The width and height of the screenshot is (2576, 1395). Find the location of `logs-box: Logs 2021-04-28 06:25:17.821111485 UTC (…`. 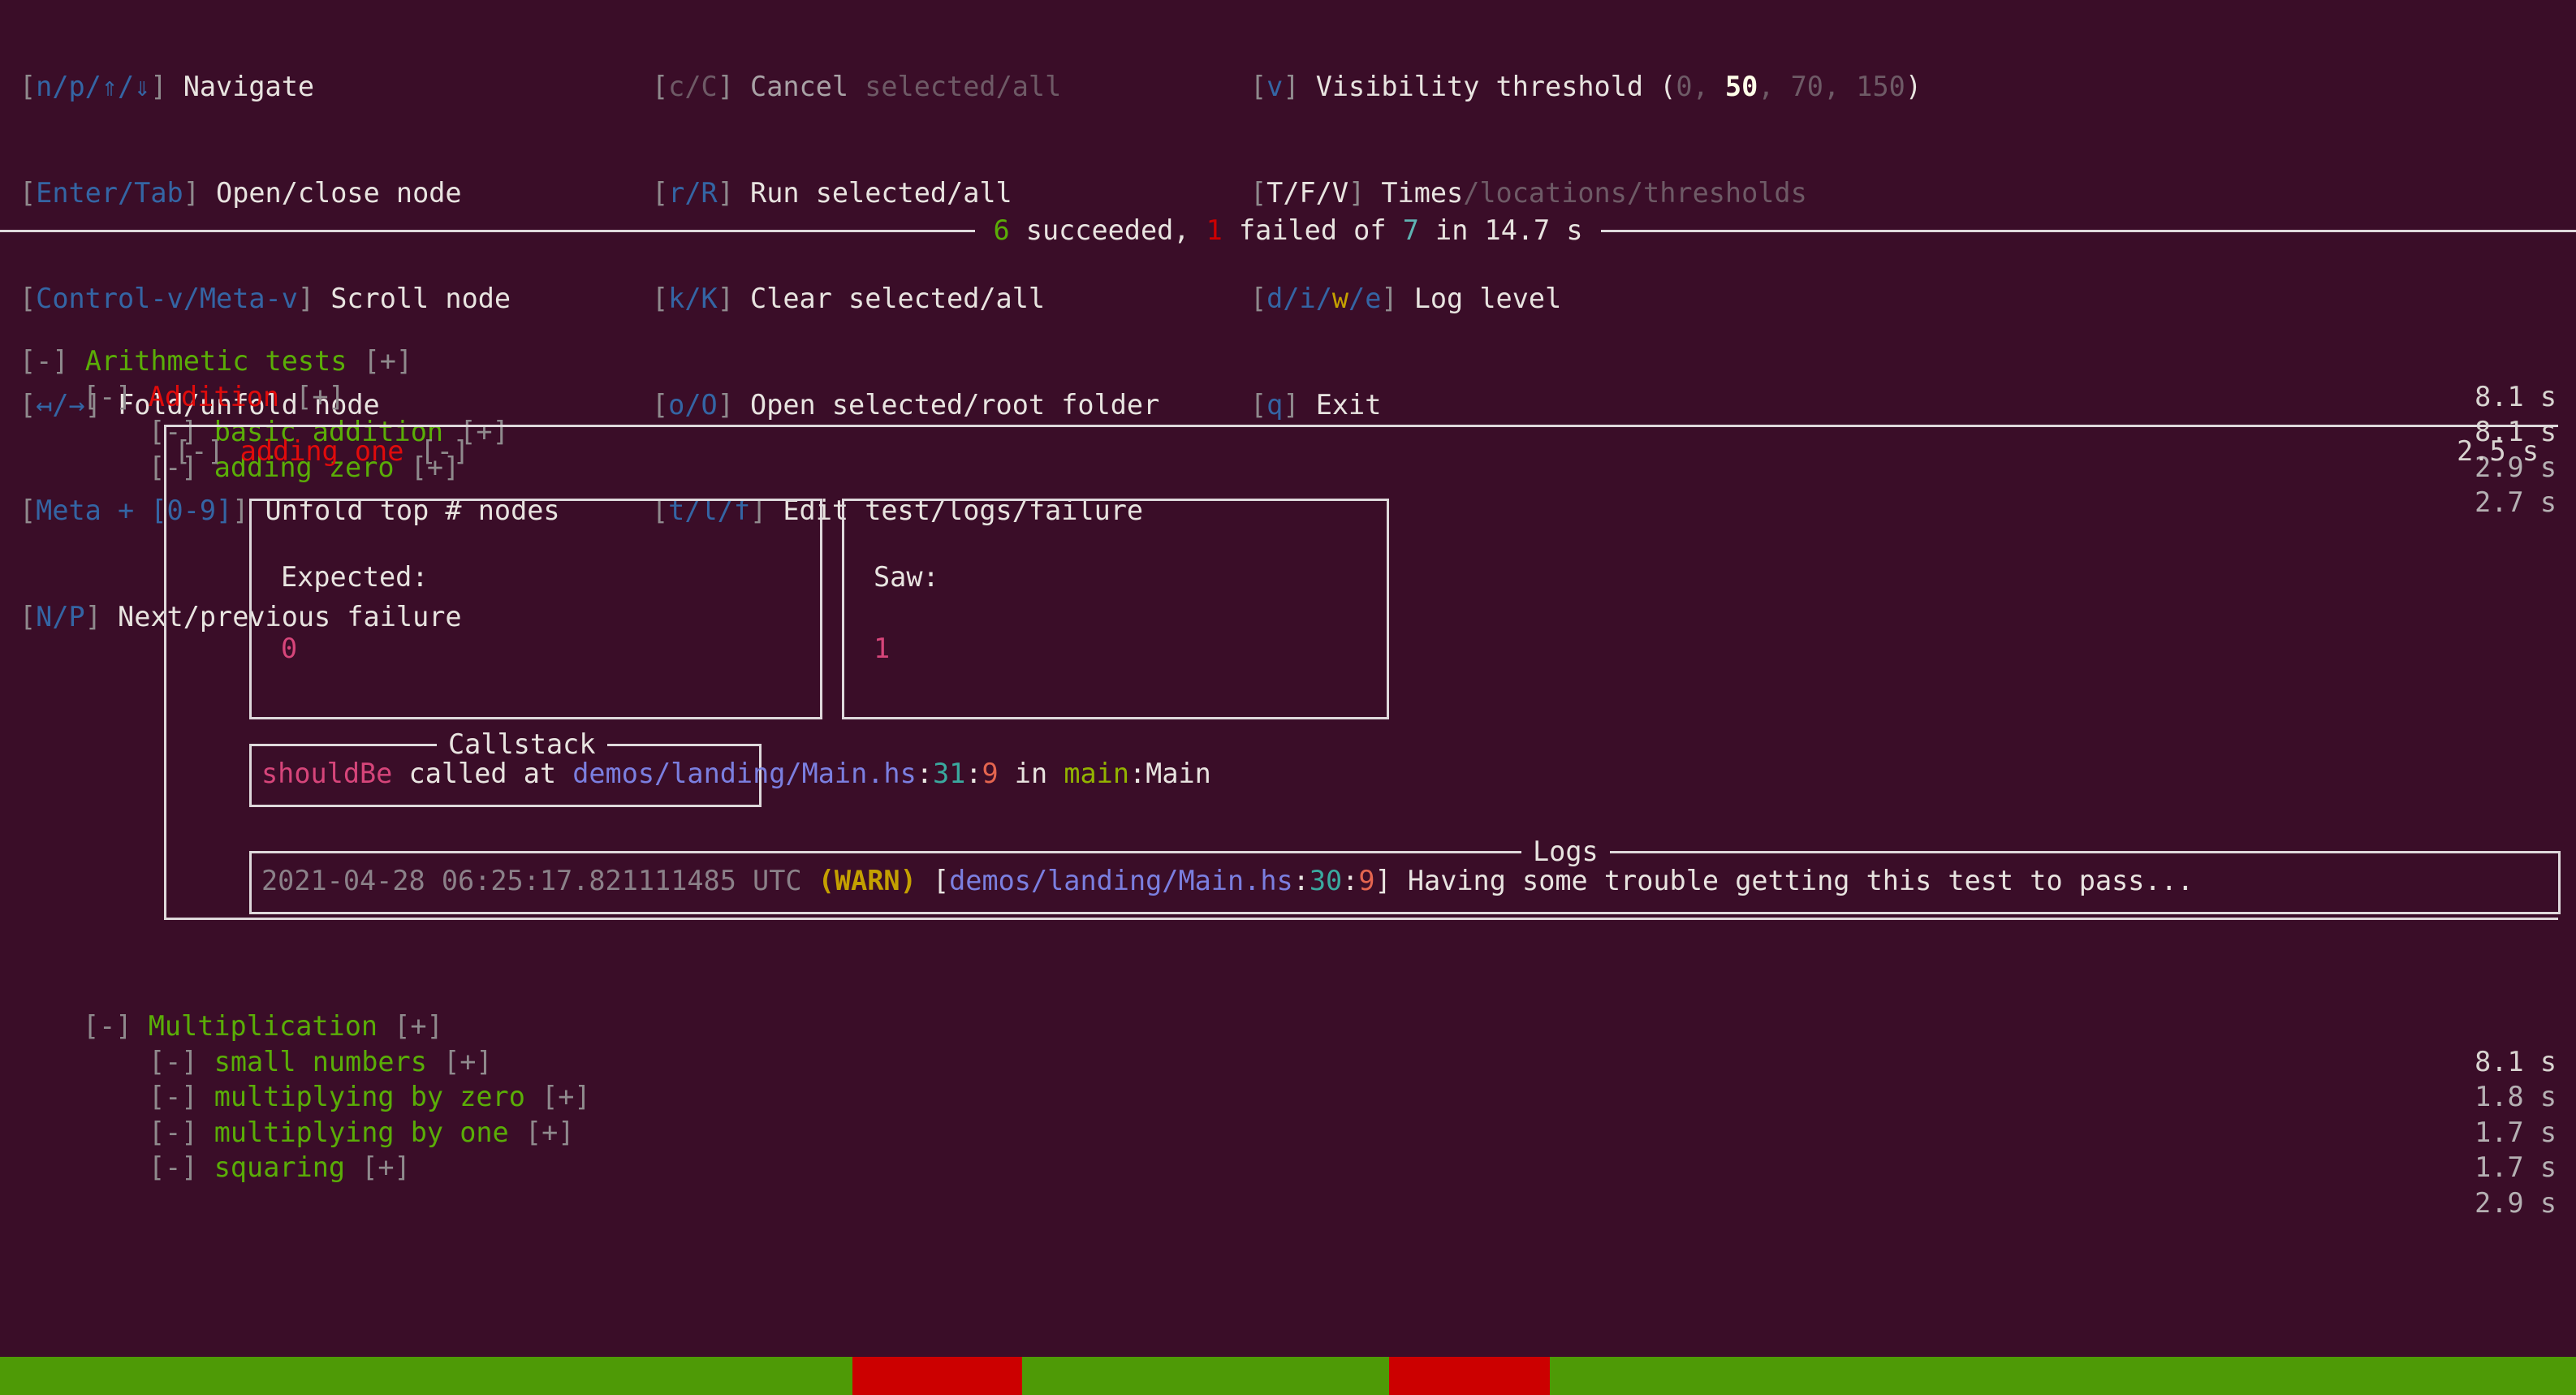

logs-box: Logs 2021-04-28 06:25:17.821111485 UTC (… is located at coordinates (1405, 874).